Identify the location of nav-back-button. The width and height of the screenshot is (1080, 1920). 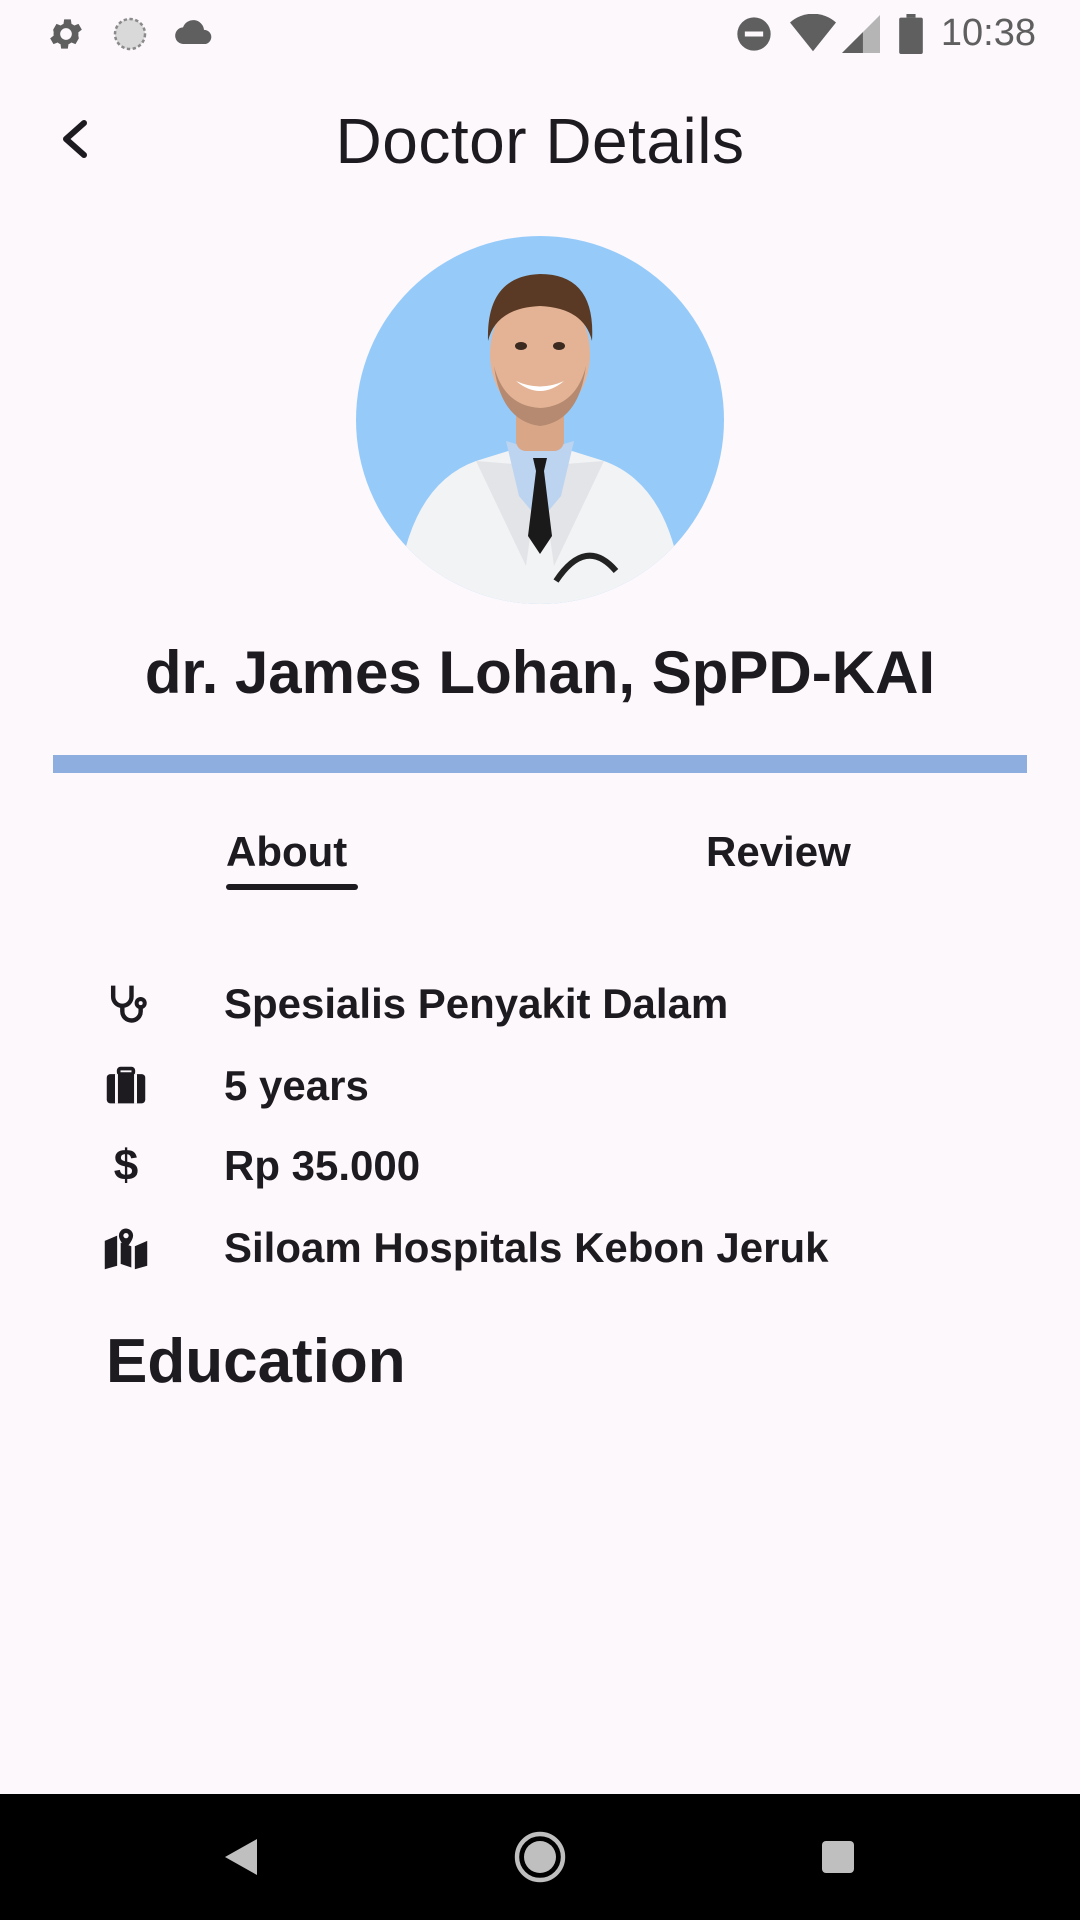
(241, 1859).